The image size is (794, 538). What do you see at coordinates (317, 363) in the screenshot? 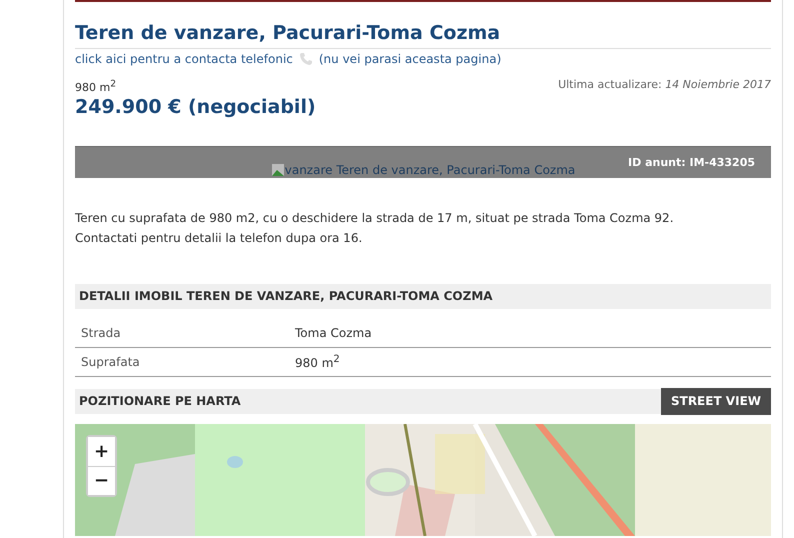
I see `detail-value: 980 m$^{2}$` at bounding box center [317, 363].